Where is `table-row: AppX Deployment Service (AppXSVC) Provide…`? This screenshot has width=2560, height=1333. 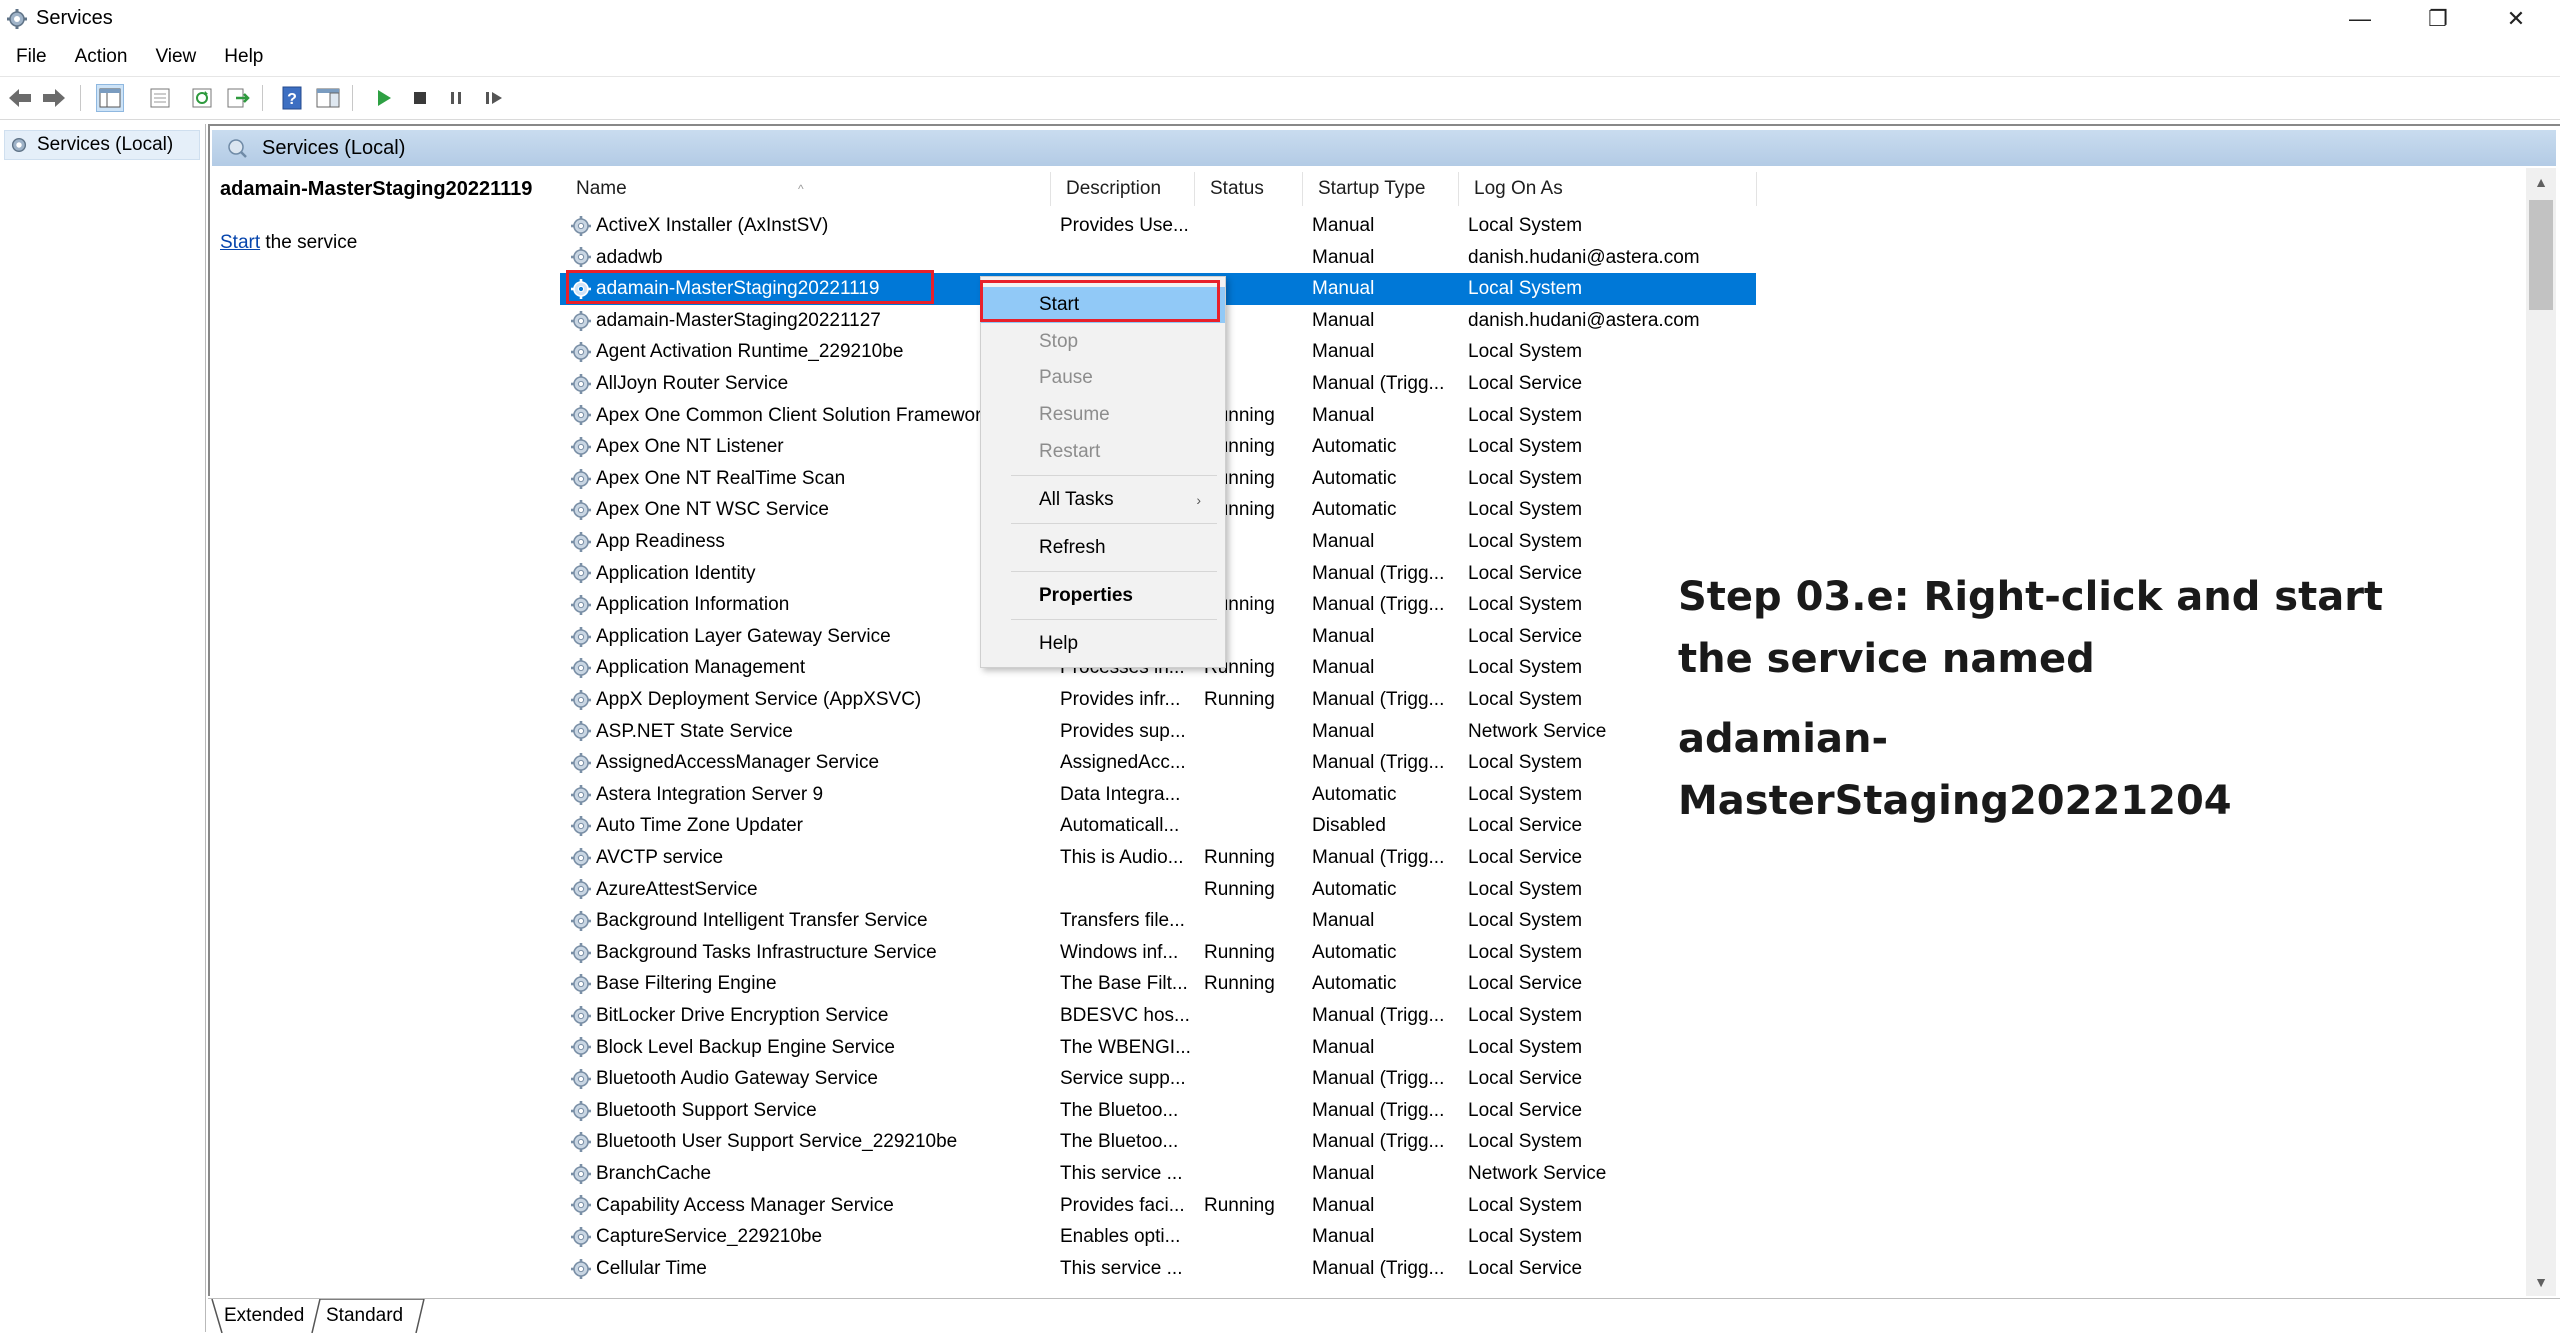 table-row: AppX Deployment Service (AppXSVC) Provide… is located at coordinates (1158, 700).